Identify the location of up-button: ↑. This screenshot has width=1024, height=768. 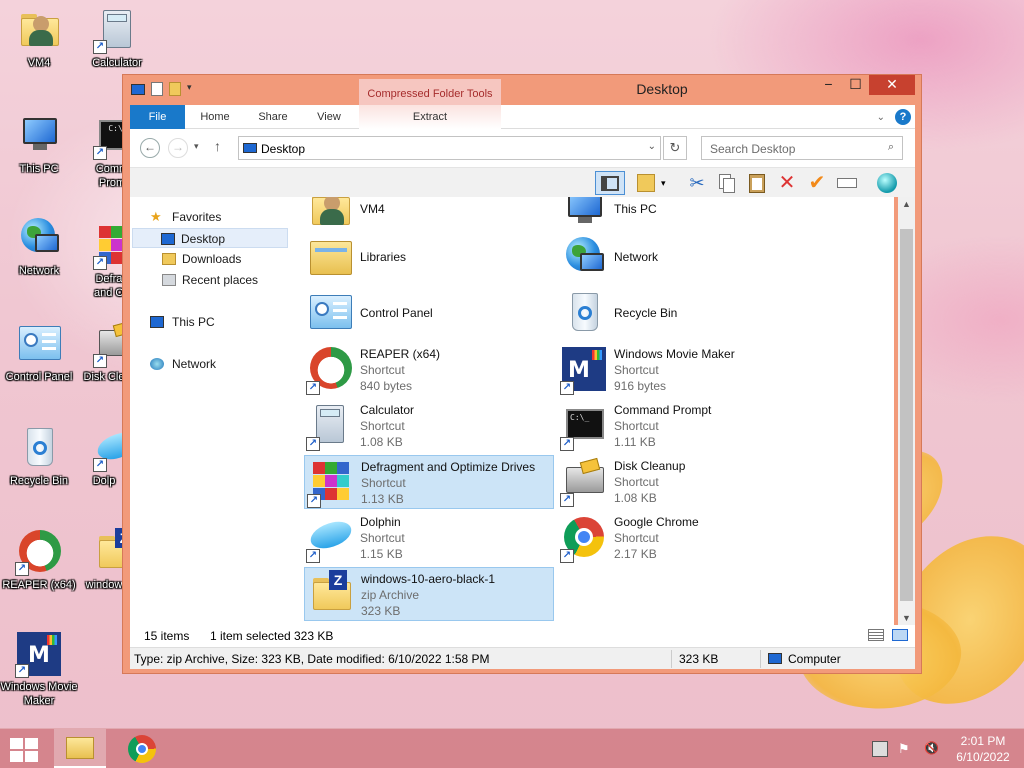
(217, 146).